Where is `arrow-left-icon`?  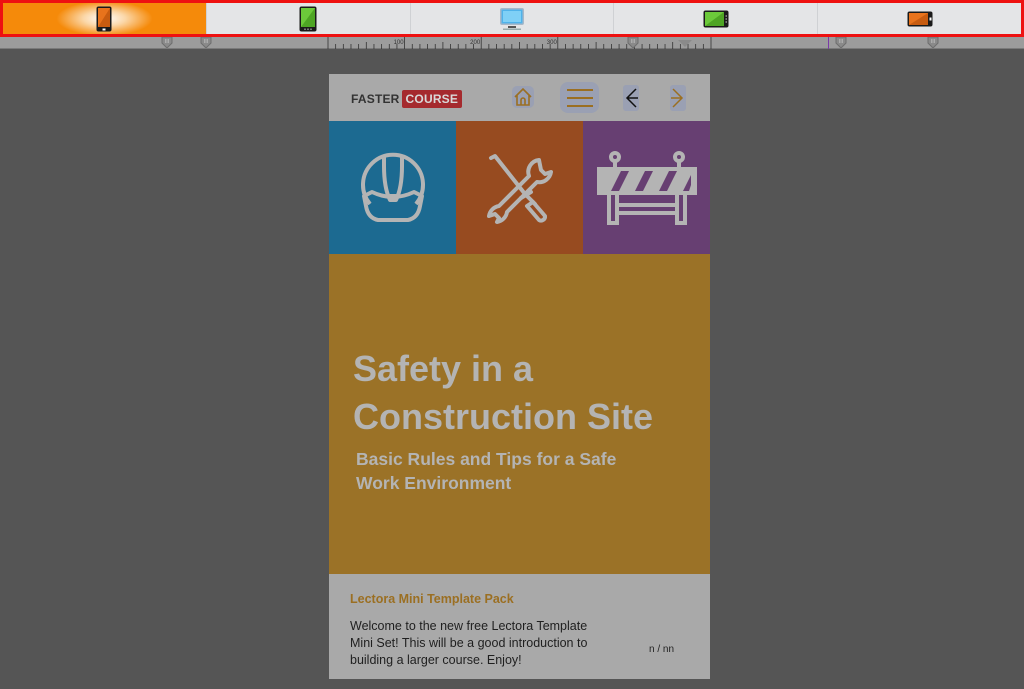
arrow-left-icon is located at coordinates (631, 98).